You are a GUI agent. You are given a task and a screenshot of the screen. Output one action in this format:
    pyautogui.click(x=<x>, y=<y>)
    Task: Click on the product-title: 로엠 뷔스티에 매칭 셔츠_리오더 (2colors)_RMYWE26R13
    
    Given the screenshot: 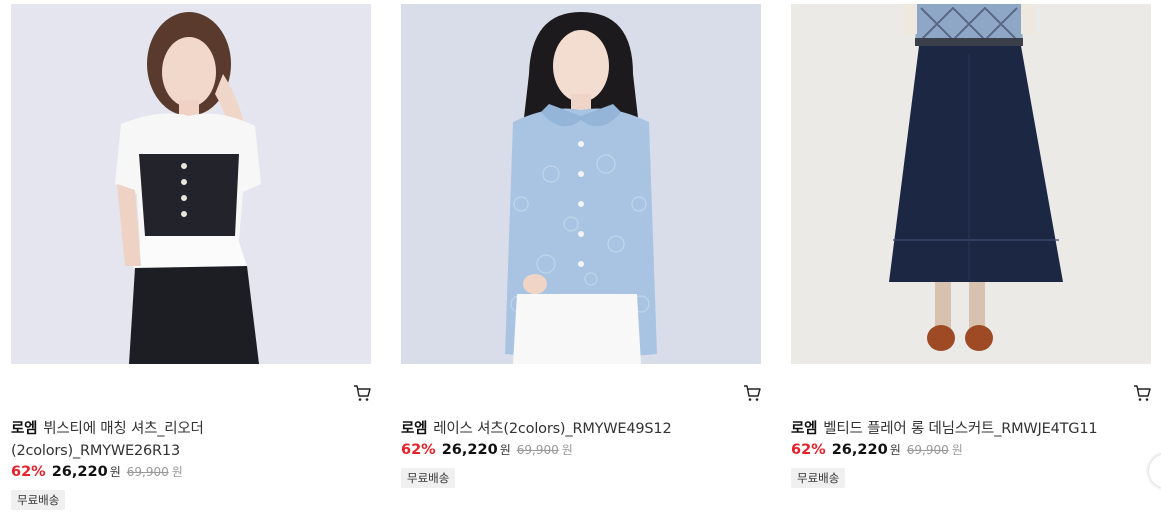 What is the action you would take?
    pyautogui.click(x=191, y=440)
    